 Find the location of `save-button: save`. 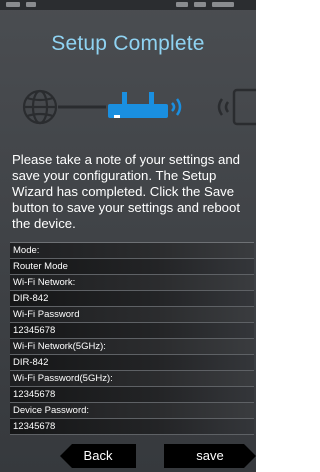

save-button: save is located at coordinates (210, 456).